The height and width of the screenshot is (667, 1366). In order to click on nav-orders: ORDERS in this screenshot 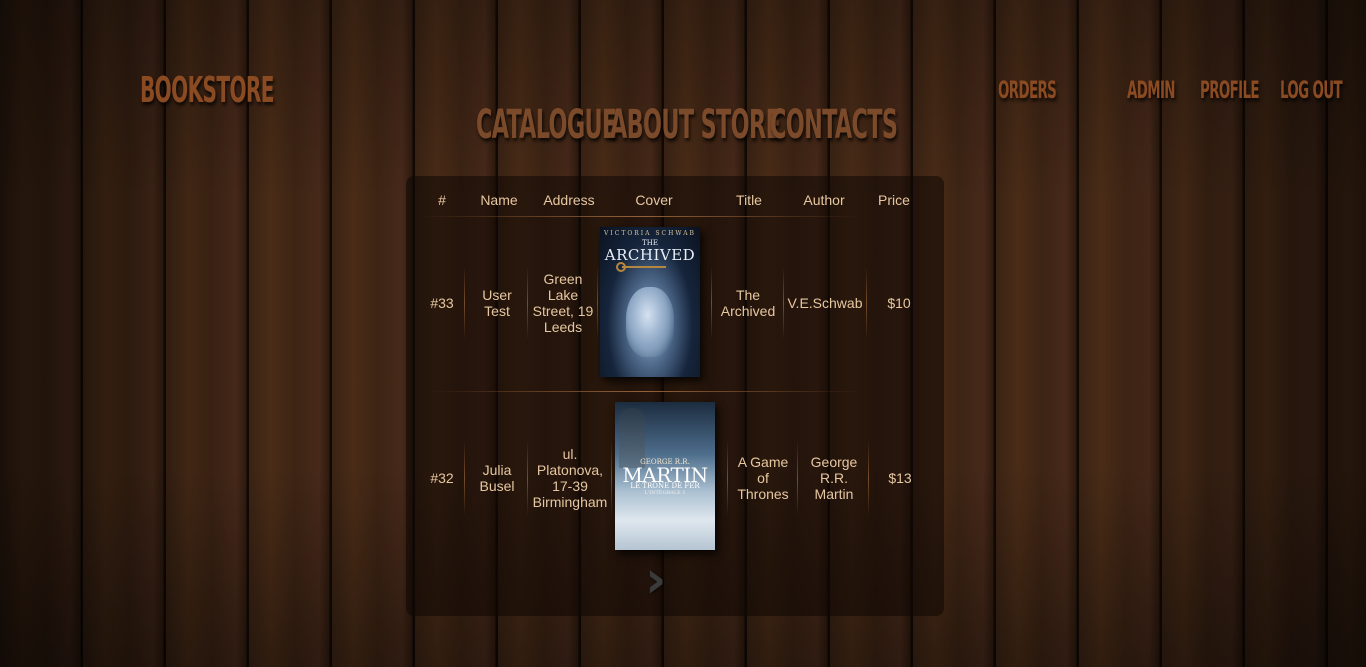, I will do `click(1027, 90)`.